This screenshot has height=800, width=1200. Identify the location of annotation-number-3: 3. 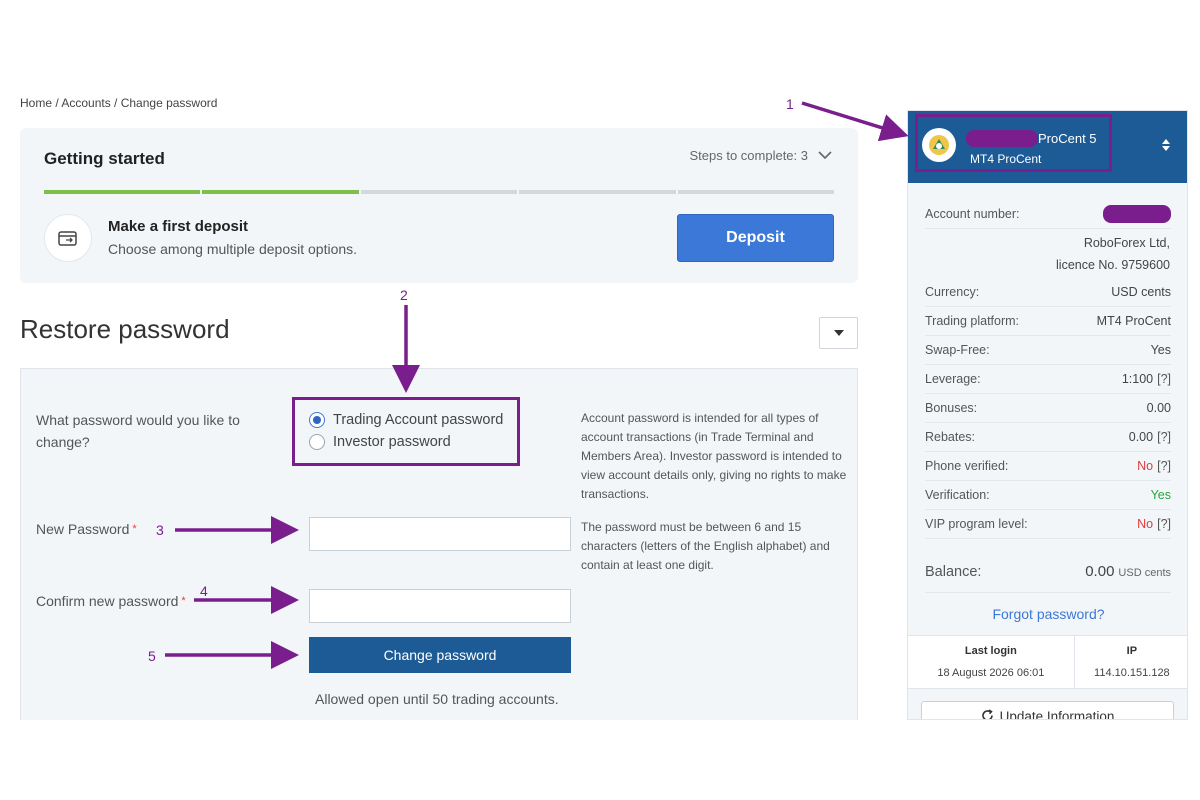
(160, 530).